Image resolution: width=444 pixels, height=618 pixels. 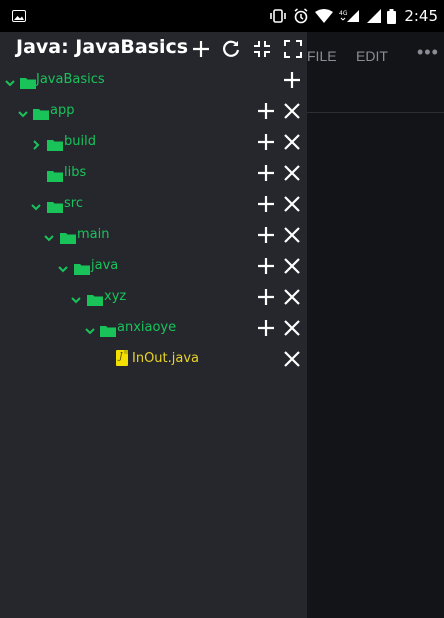 What do you see at coordinates (93, 234) in the screenshot?
I see `tree-label: main` at bounding box center [93, 234].